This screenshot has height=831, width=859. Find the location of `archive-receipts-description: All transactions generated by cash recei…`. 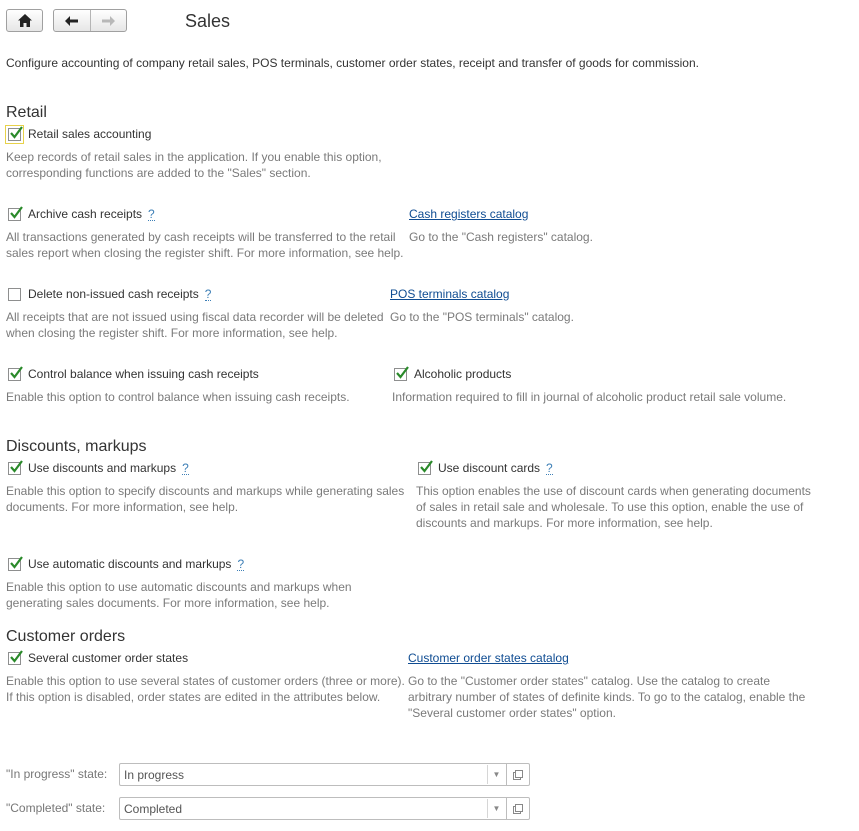

archive-receipts-description: All transactions generated by cash recei… is located at coordinates (205, 245).